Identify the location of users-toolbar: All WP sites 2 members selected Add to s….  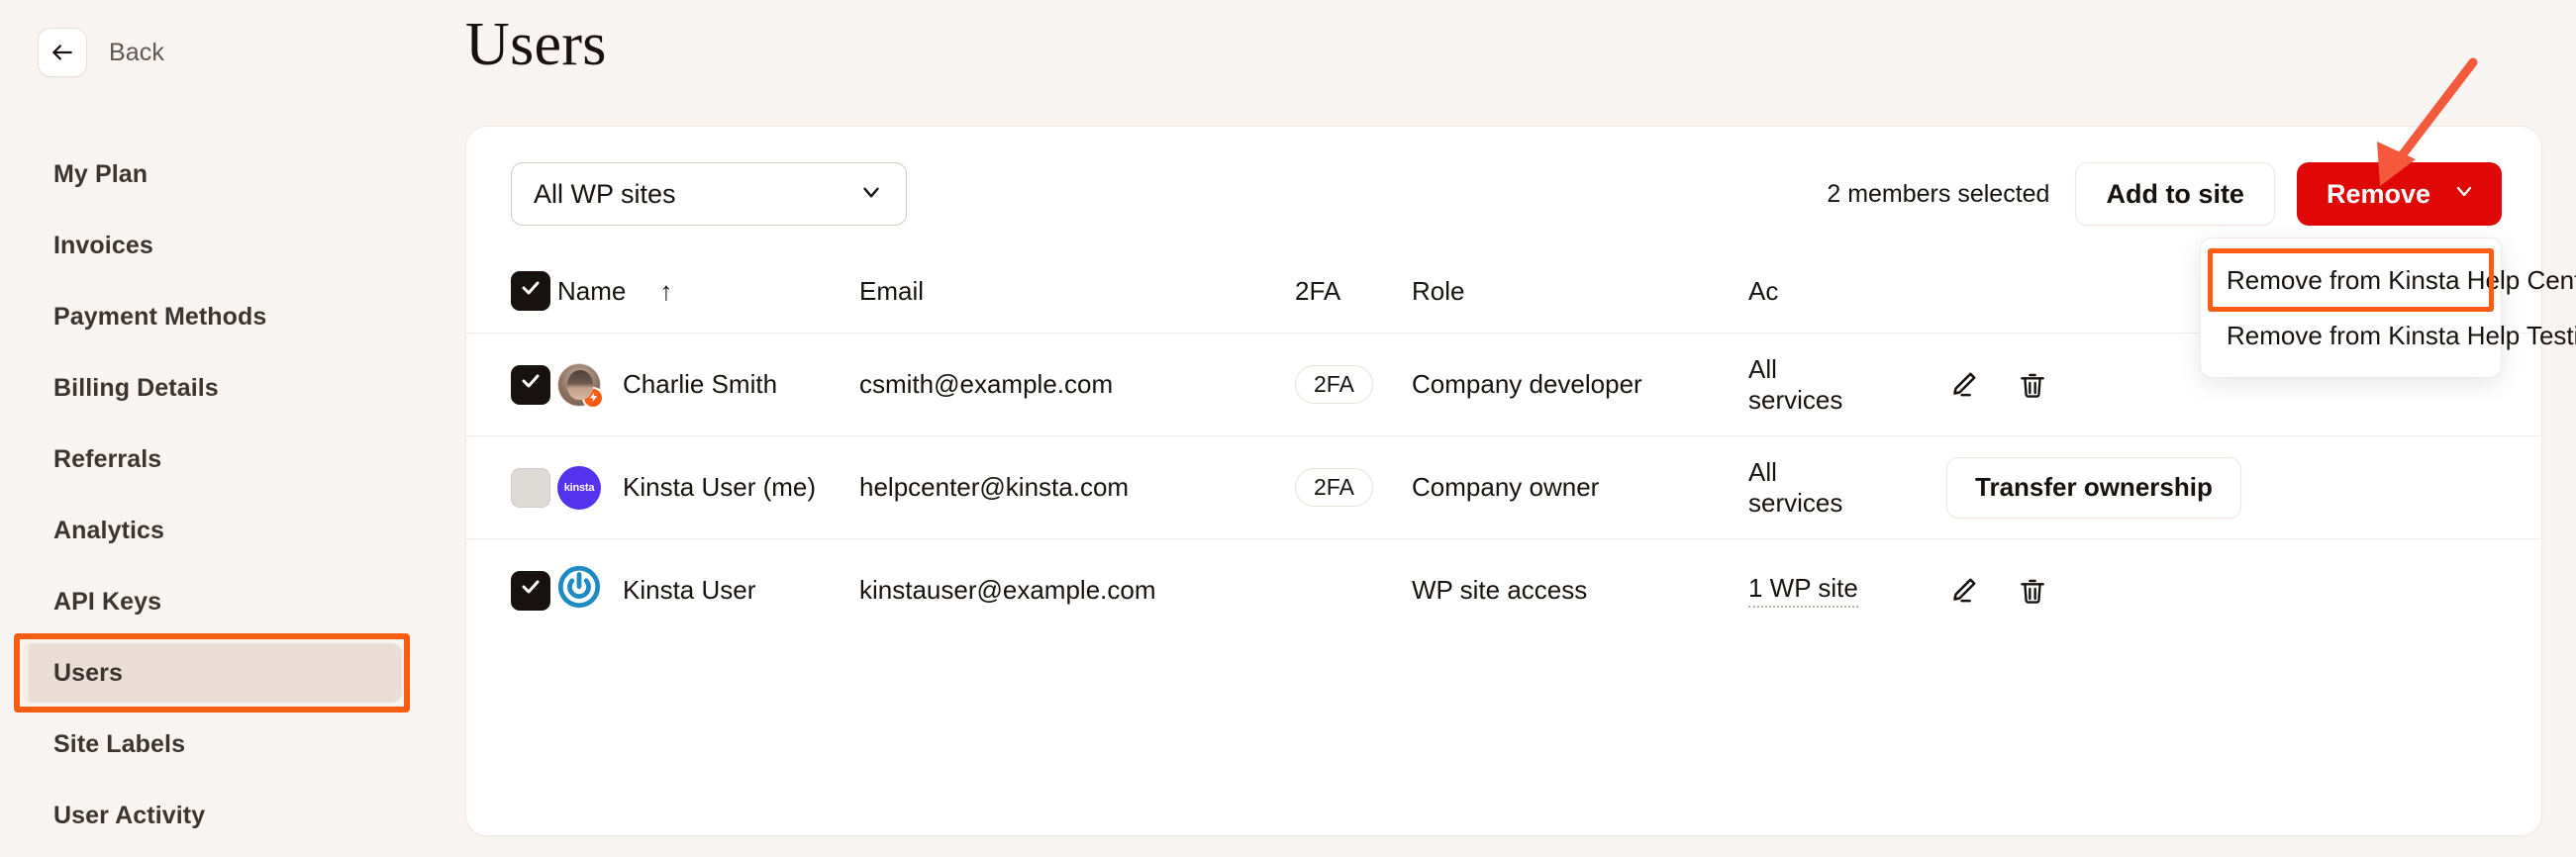
(1504, 188).